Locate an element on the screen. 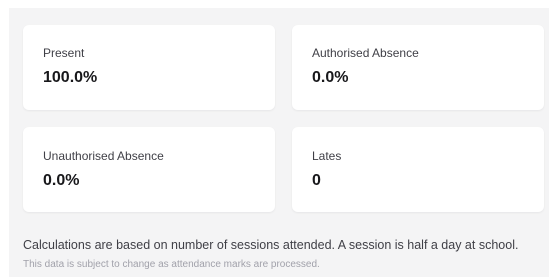 The image size is (549, 277). present-label: Present is located at coordinates (64, 53).